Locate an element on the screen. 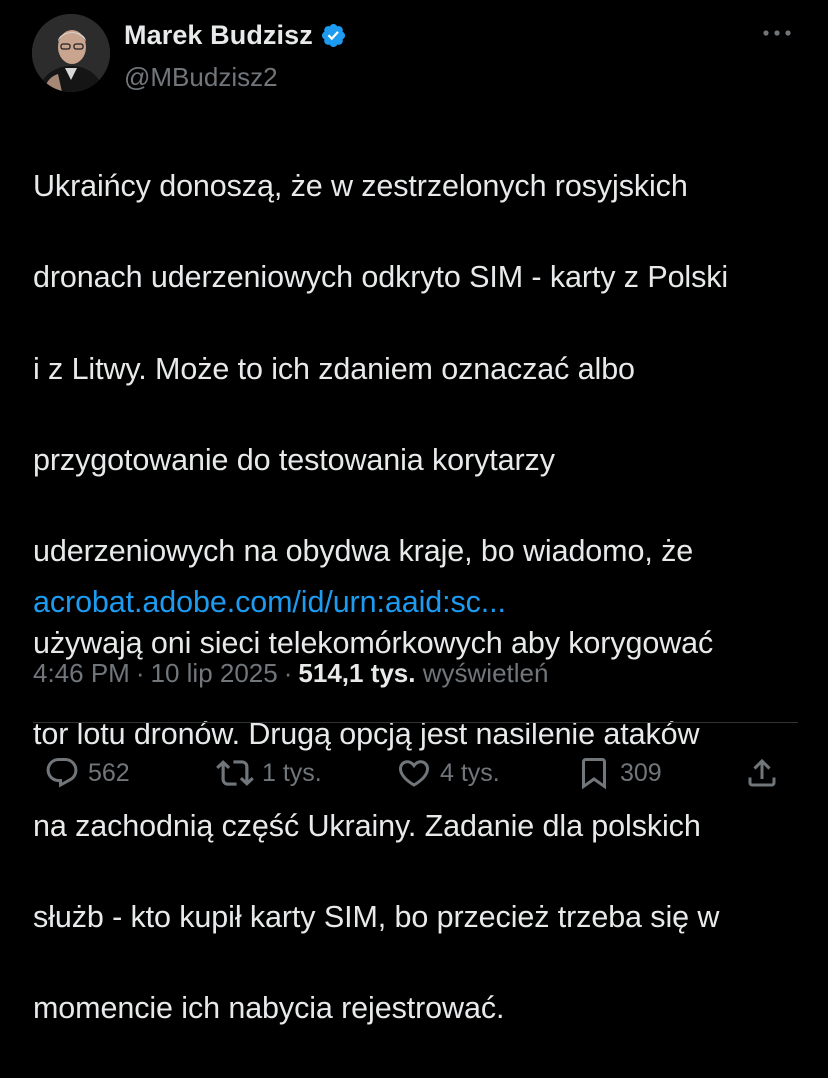 The width and height of the screenshot is (828, 1078). tweet-text-line: momencie ich nabycia rejestrować. is located at coordinates (269, 1008).